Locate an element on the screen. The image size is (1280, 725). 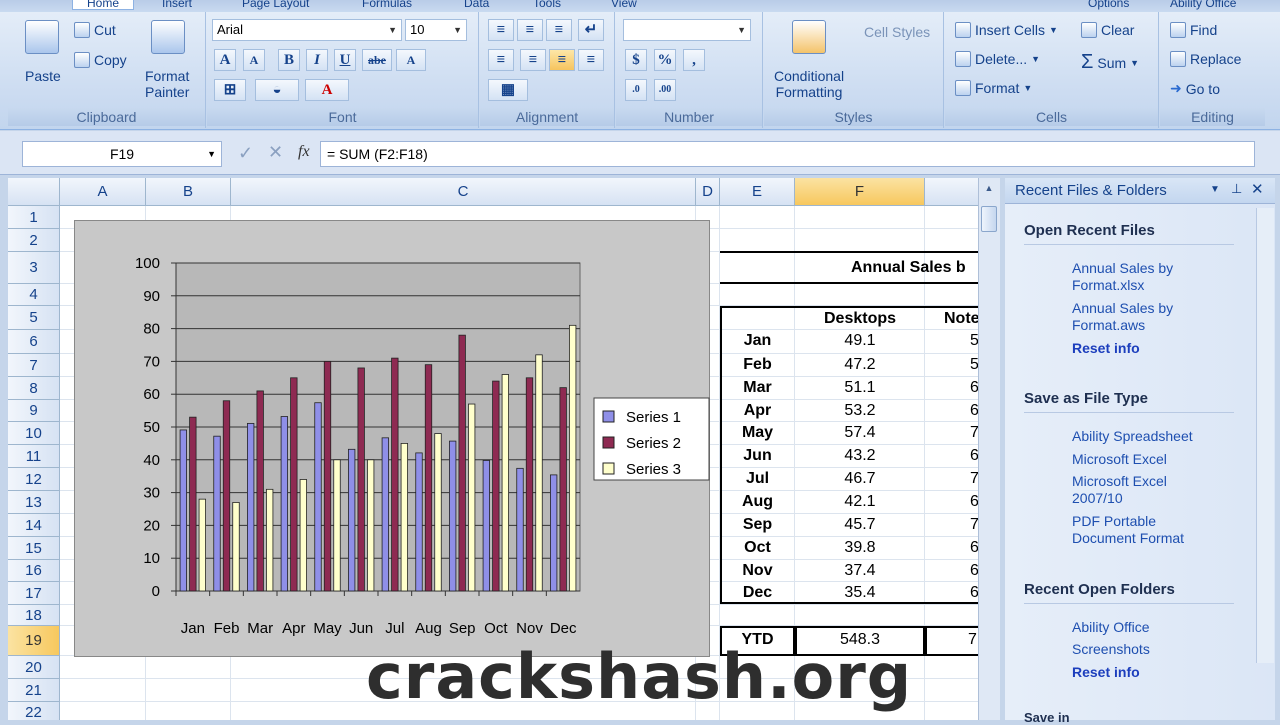
scroll-thumb is located at coordinates (989, 219).